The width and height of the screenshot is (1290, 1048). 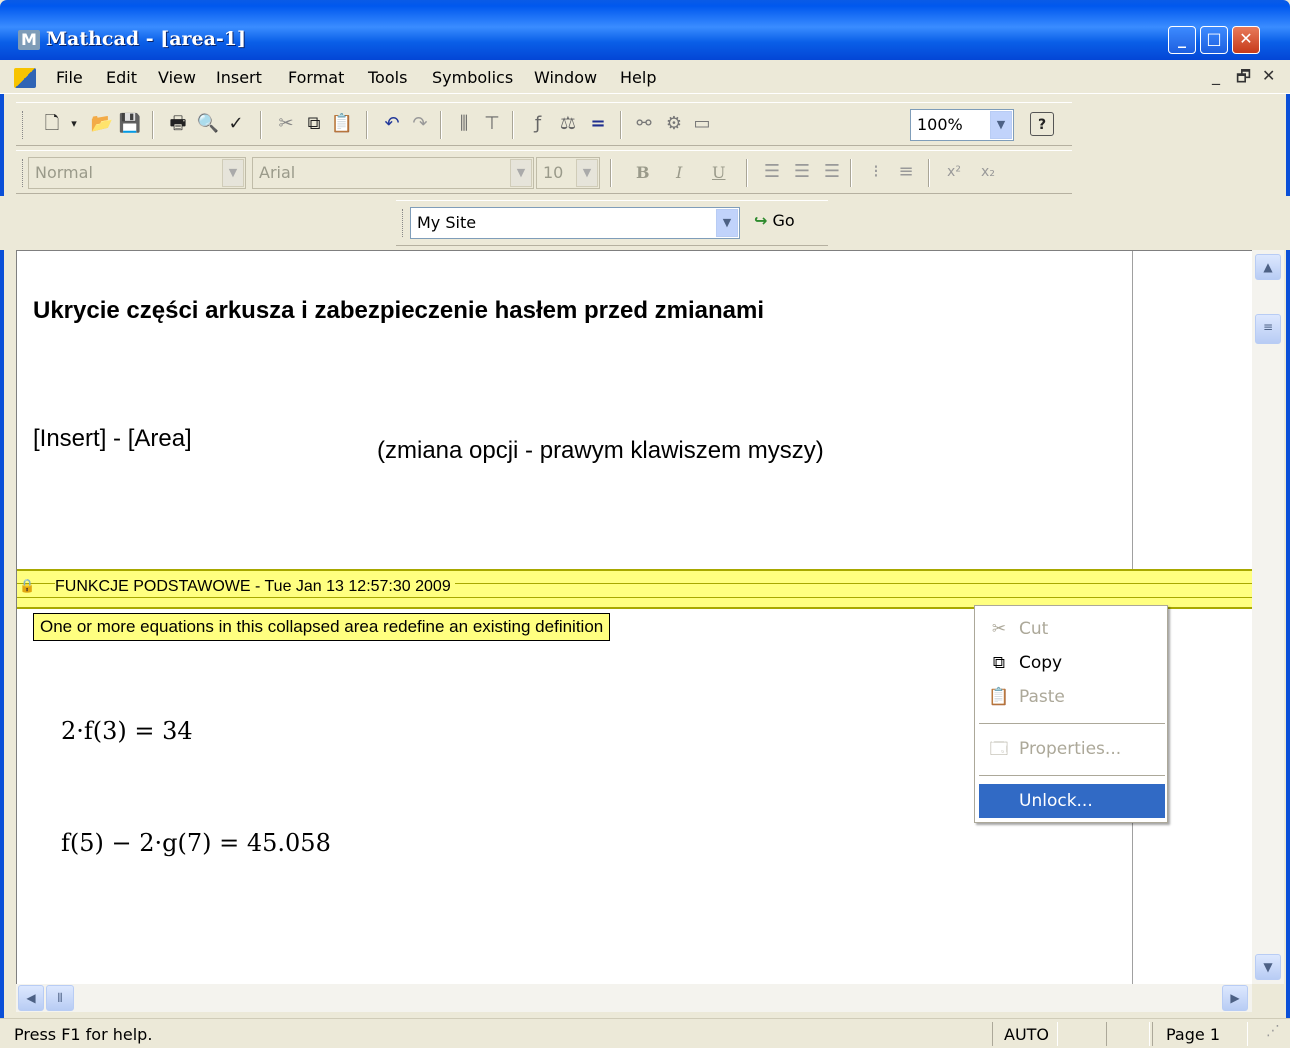 I want to click on copy-icon: ⧉, so click(x=314, y=124).